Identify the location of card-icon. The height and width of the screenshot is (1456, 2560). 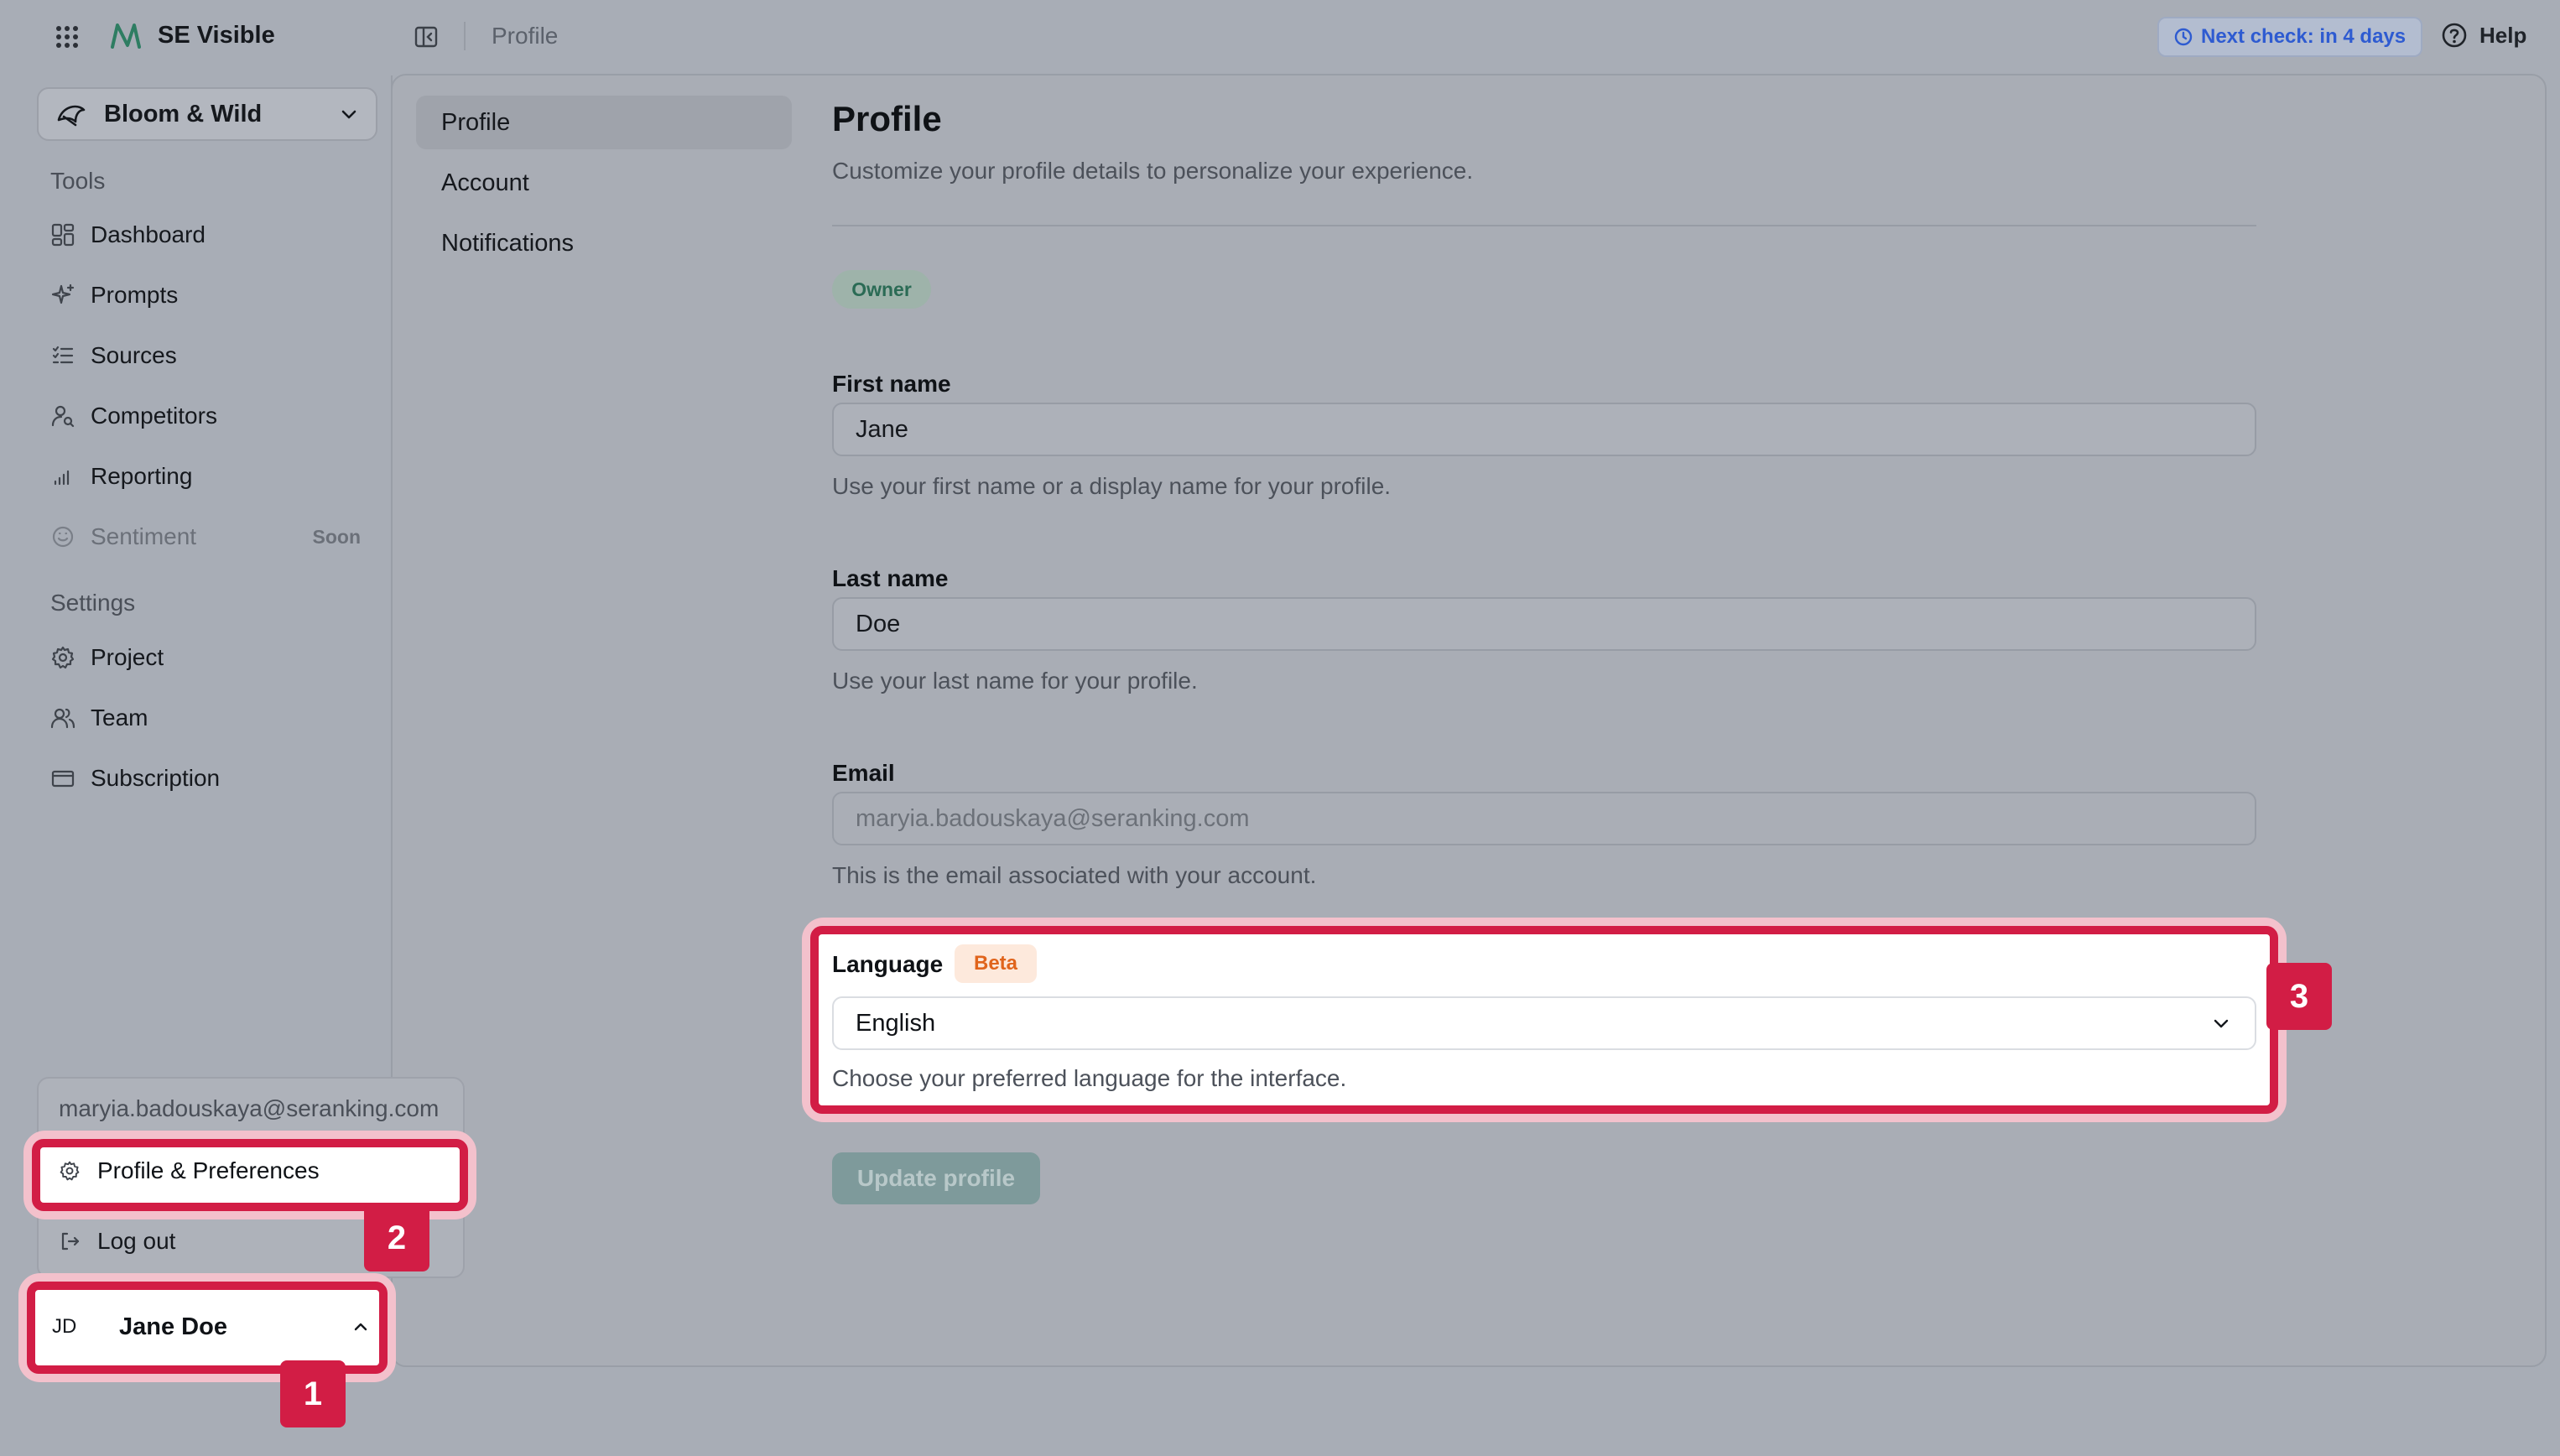
(62, 778).